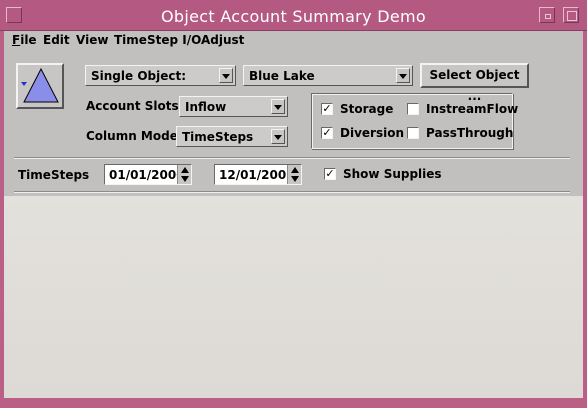 This screenshot has width=587, height=408. Describe the element at coordinates (233, 106) in the screenshot. I see `account-slots-dropdown: Inflow` at that location.